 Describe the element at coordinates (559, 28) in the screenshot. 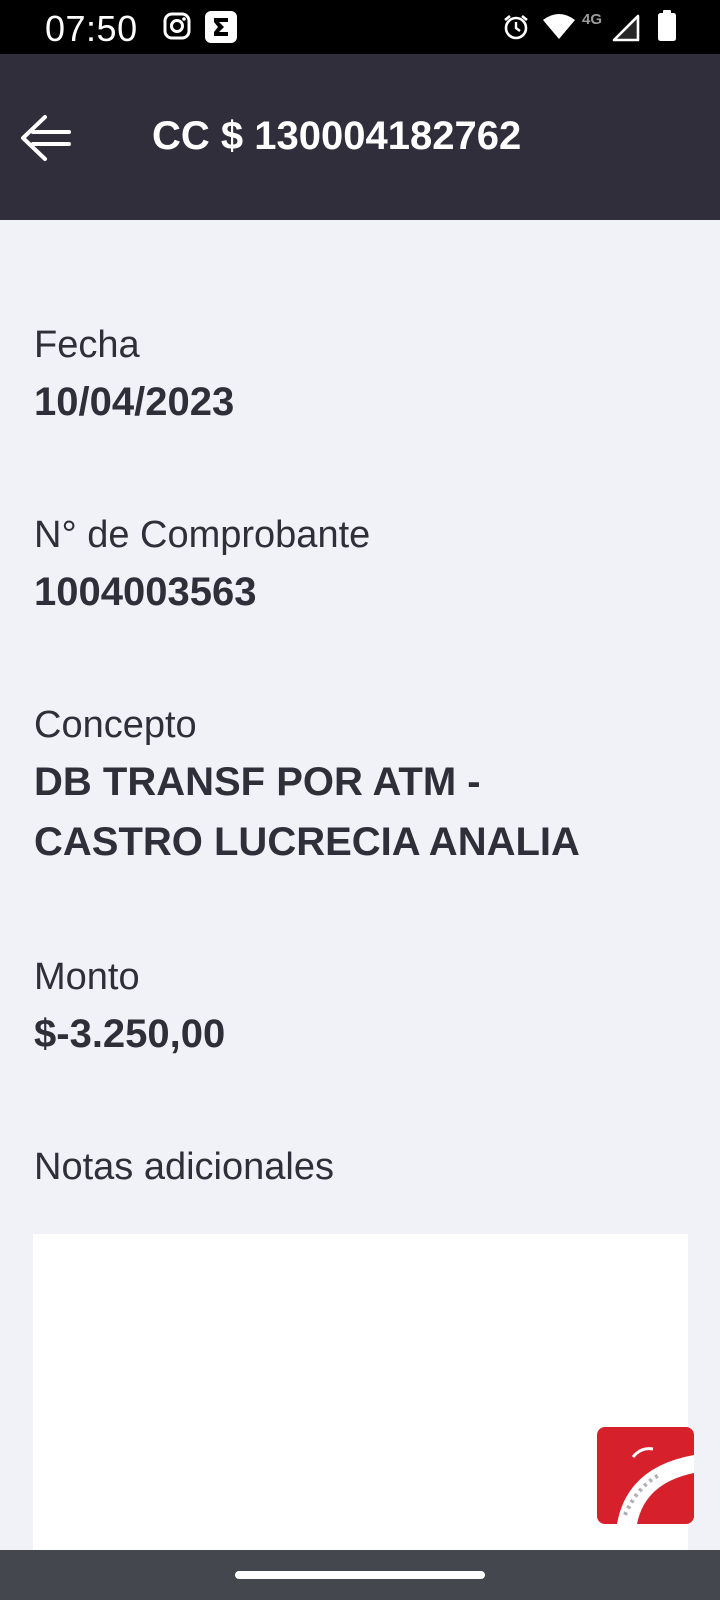

I see `wifi-icon` at that location.